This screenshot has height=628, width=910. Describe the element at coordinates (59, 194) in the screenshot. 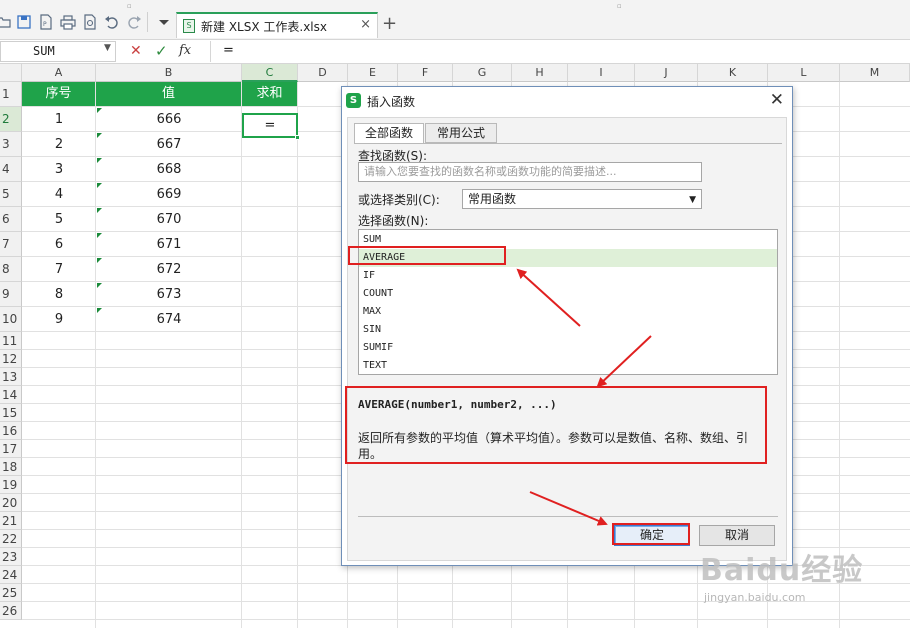

I see `cell-a: 4` at that location.